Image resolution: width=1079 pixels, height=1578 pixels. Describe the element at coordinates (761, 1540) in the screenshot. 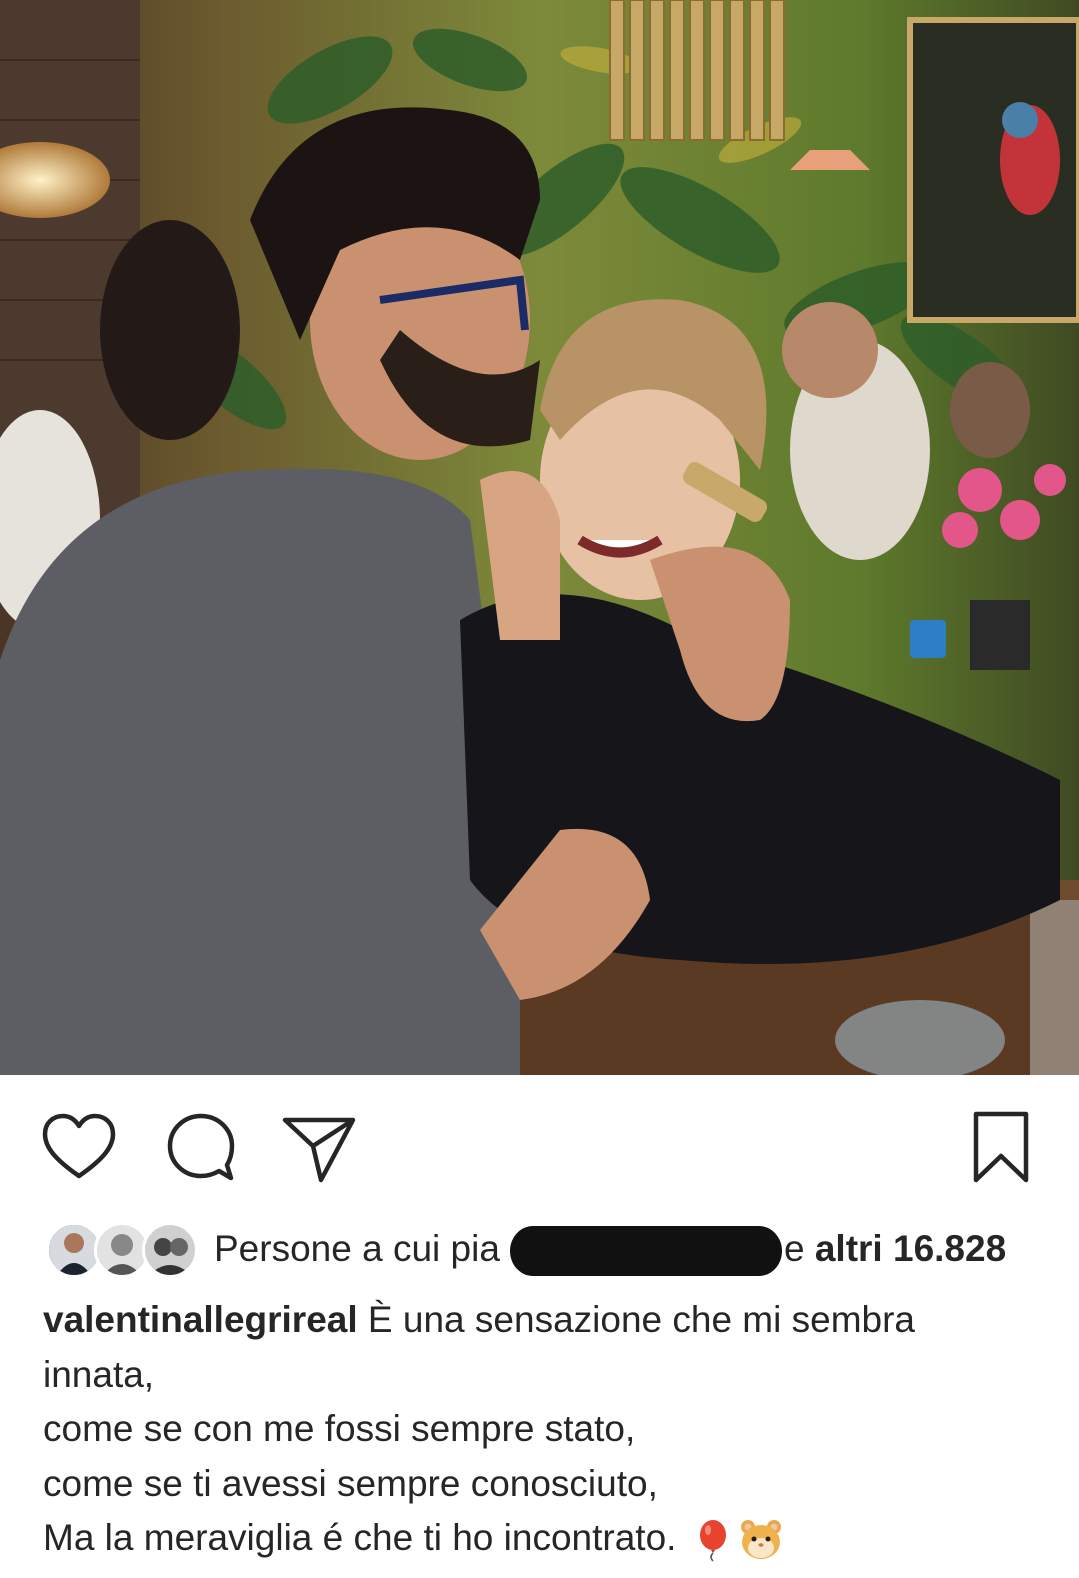

I see `hamster-face-emoji` at that location.